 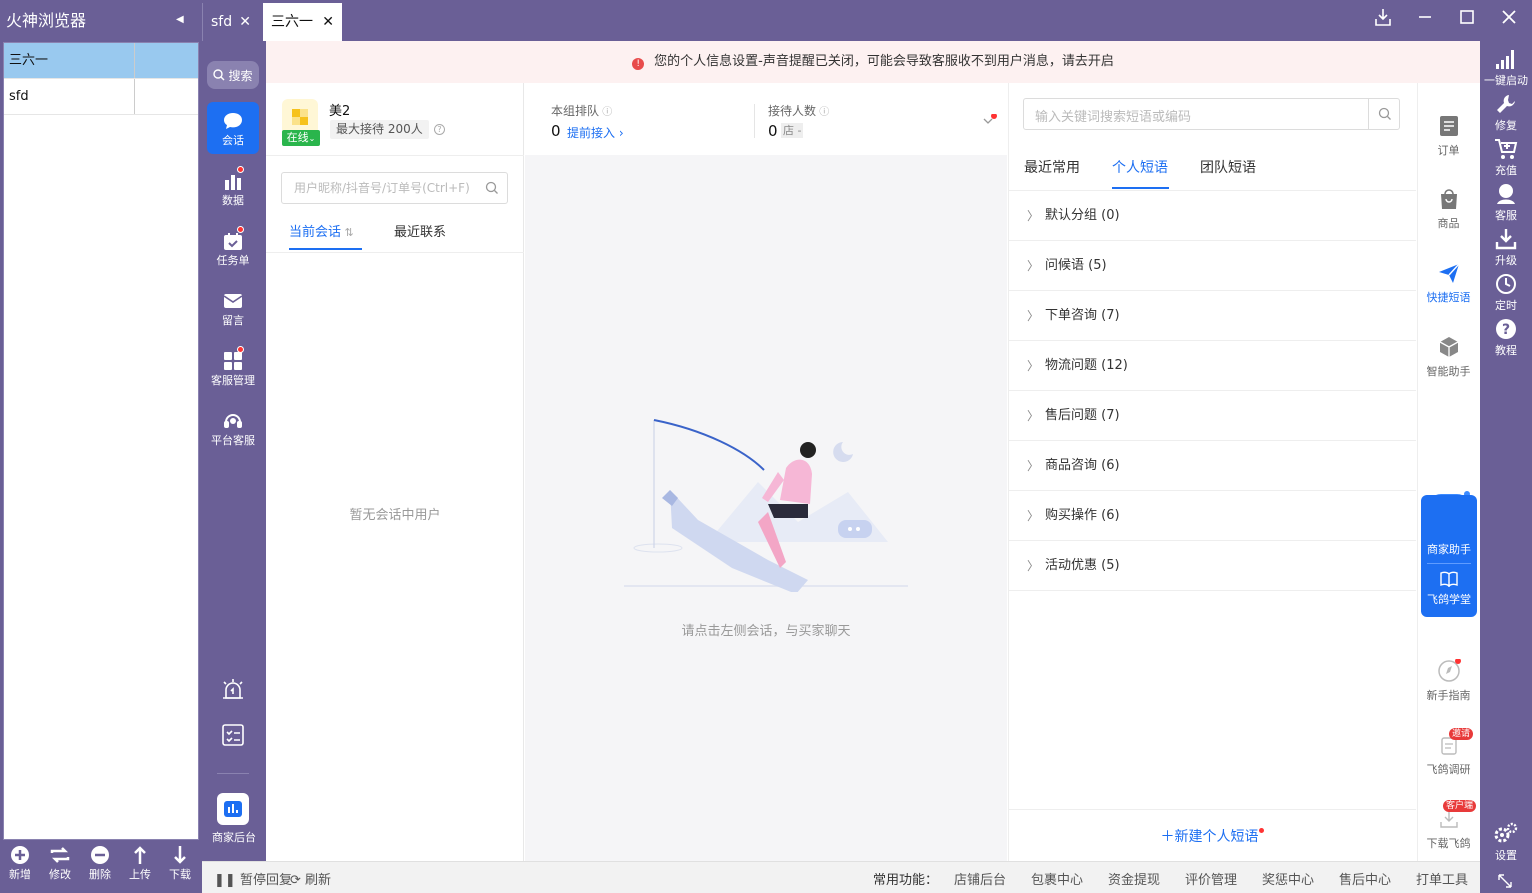 I want to click on calendar-check-icon, so click(x=233, y=239).